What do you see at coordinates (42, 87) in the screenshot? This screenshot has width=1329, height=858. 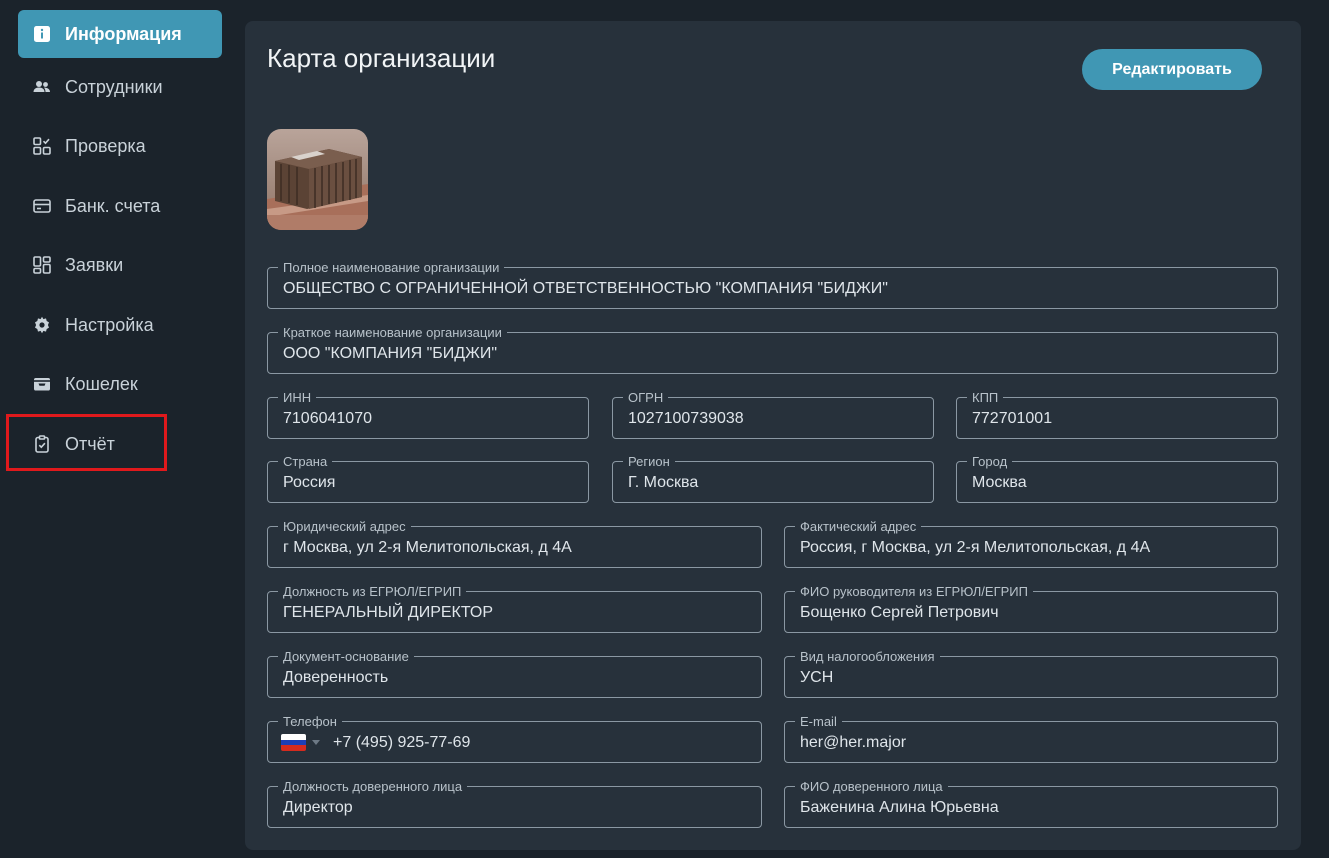 I see `users-icon` at bounding box center [42, 87].